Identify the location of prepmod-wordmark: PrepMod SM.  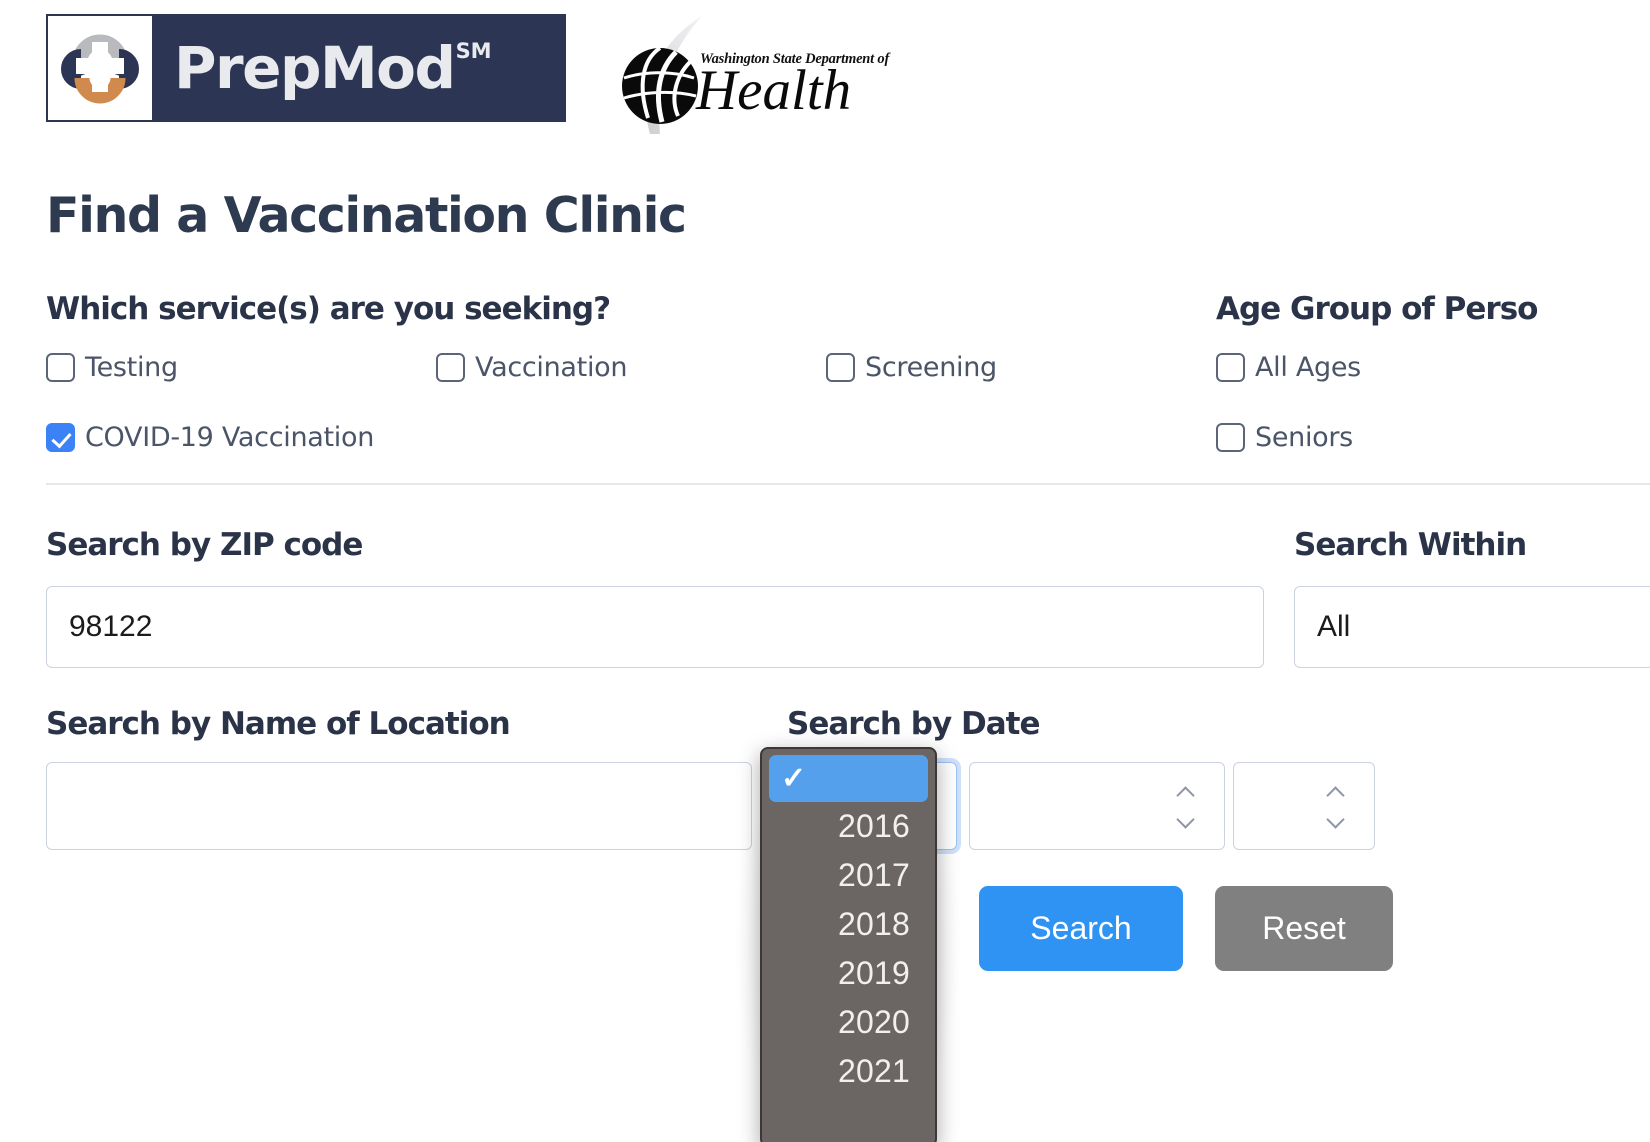
(333, 68).